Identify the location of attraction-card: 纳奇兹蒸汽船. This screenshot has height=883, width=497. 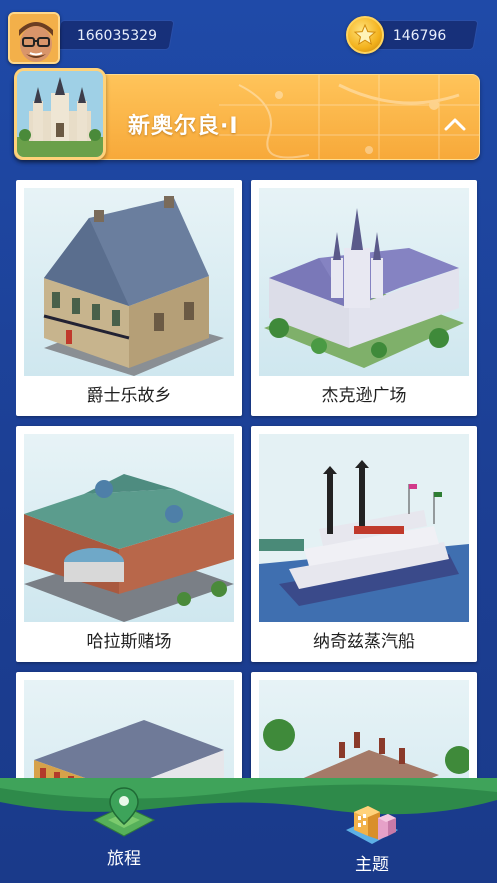
(364, 544).